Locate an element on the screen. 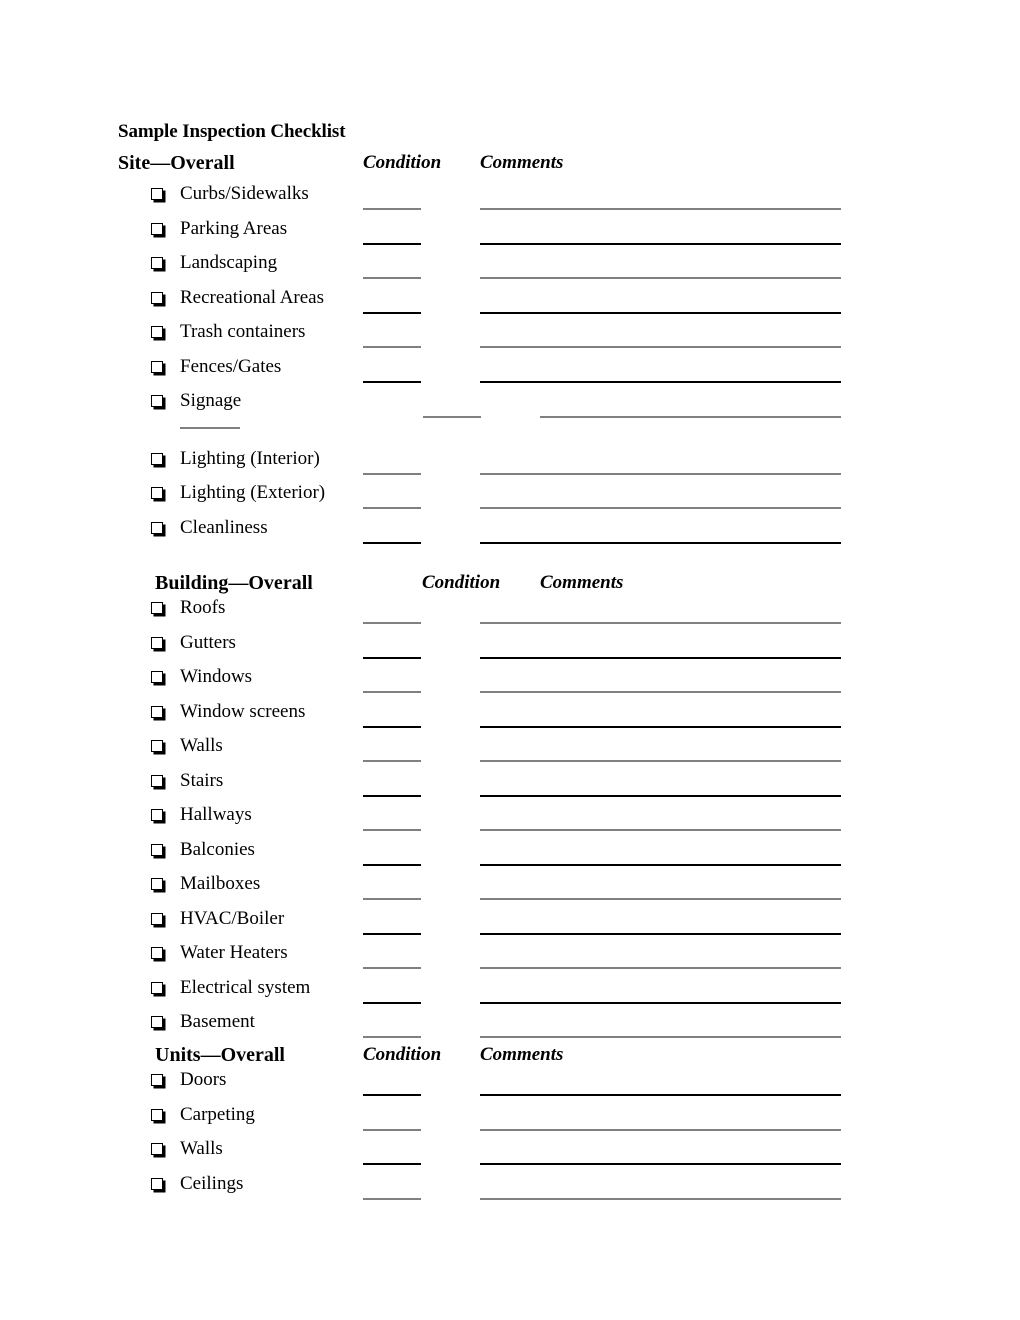 The width and height of the screenshot is (1020, 1320). checklist-row: Balconies is located at coordinates (510, 855).